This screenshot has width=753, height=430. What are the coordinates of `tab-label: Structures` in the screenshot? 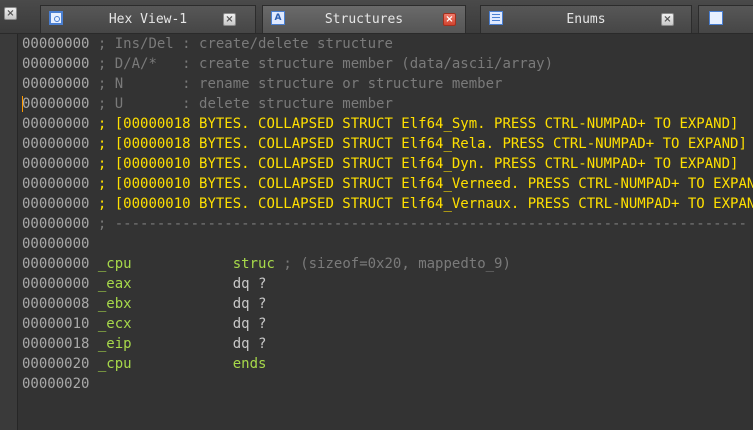 It's located at (364, 19).